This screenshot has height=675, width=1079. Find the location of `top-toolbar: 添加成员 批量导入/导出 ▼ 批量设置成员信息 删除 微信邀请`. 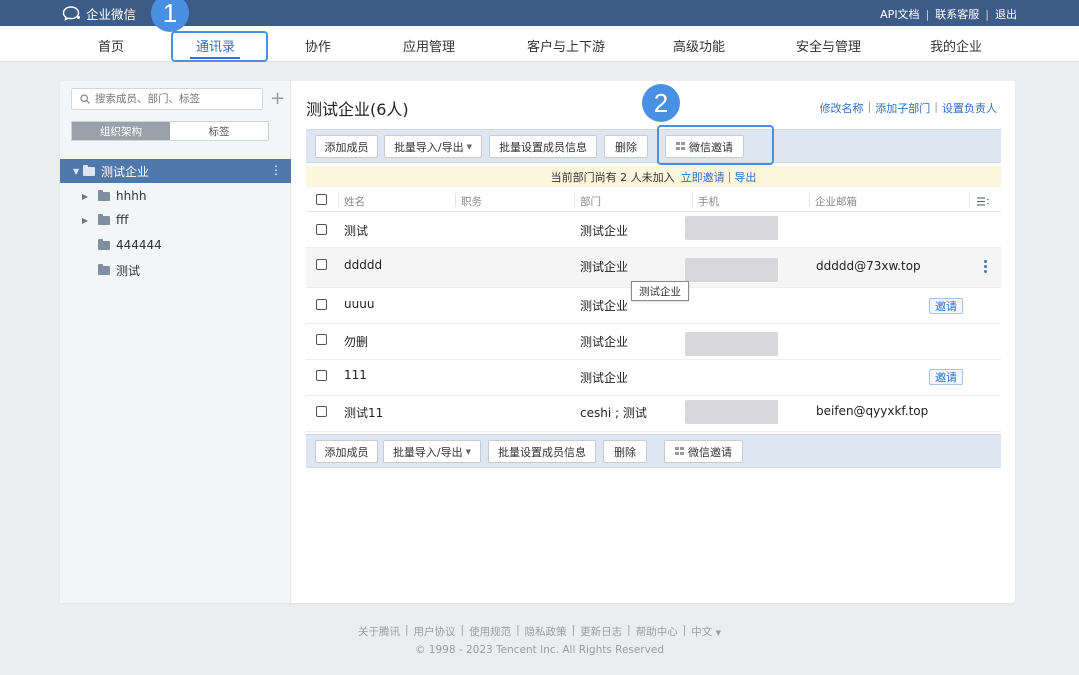

top-toolbar: 添加成员 批量导入/导出 ▼ 批量设置成员信息 删除 微信邀请 is located at coordinates (653, 146).